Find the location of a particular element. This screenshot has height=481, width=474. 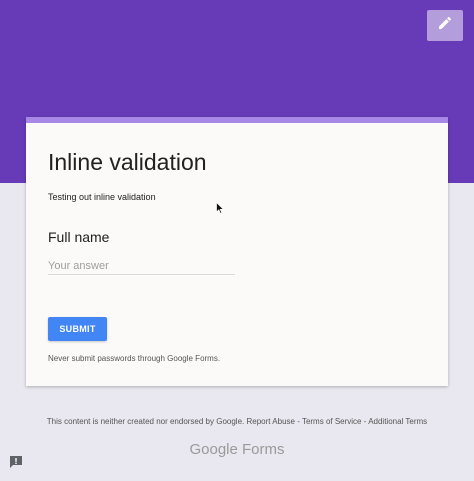

report-issue-button is located at coordinates (16, 462).